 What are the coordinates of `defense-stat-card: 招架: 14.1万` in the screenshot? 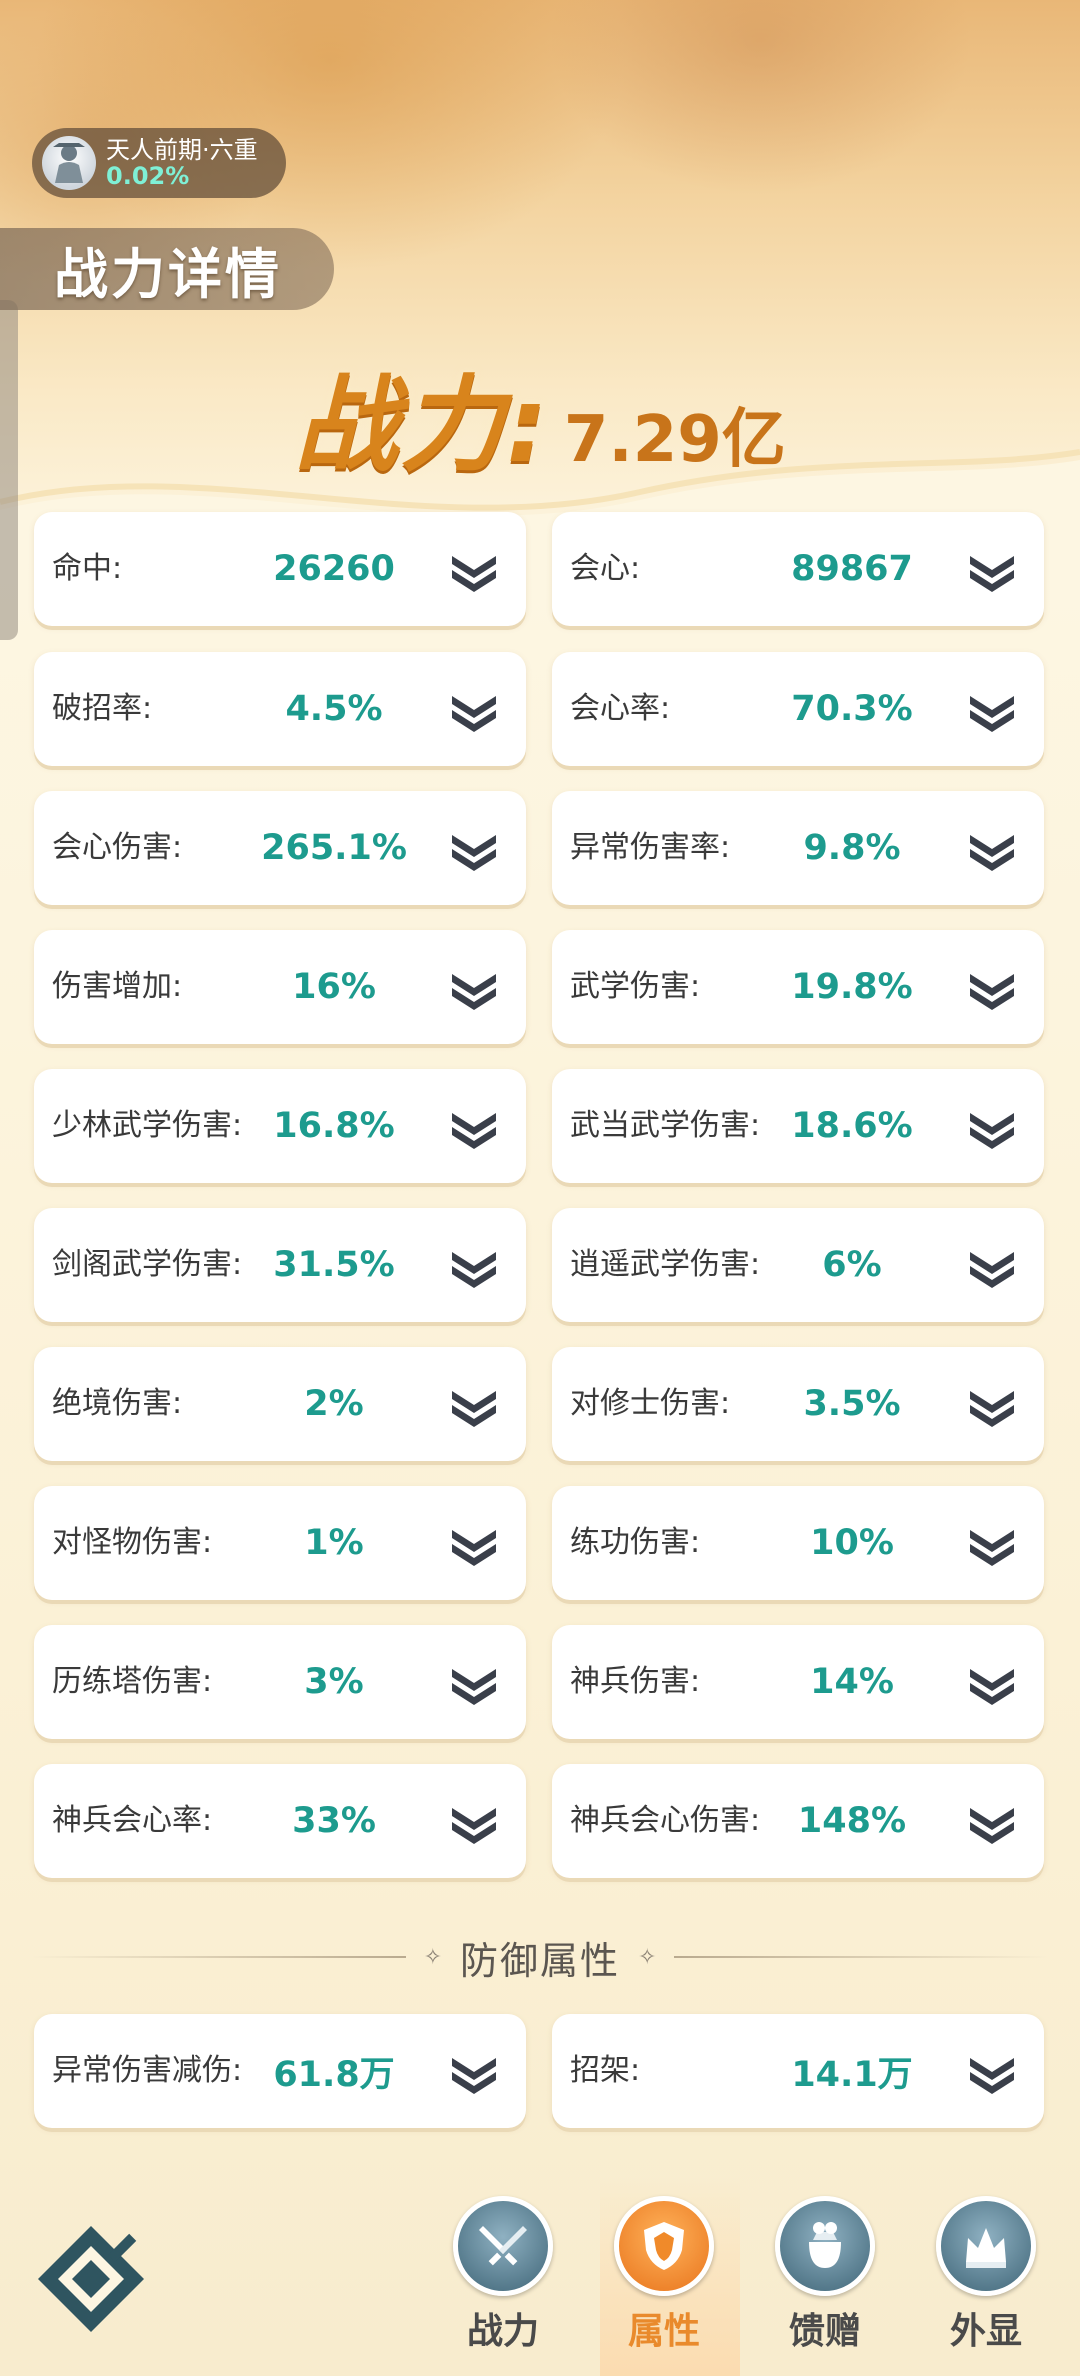 It's located at (798, 2071).